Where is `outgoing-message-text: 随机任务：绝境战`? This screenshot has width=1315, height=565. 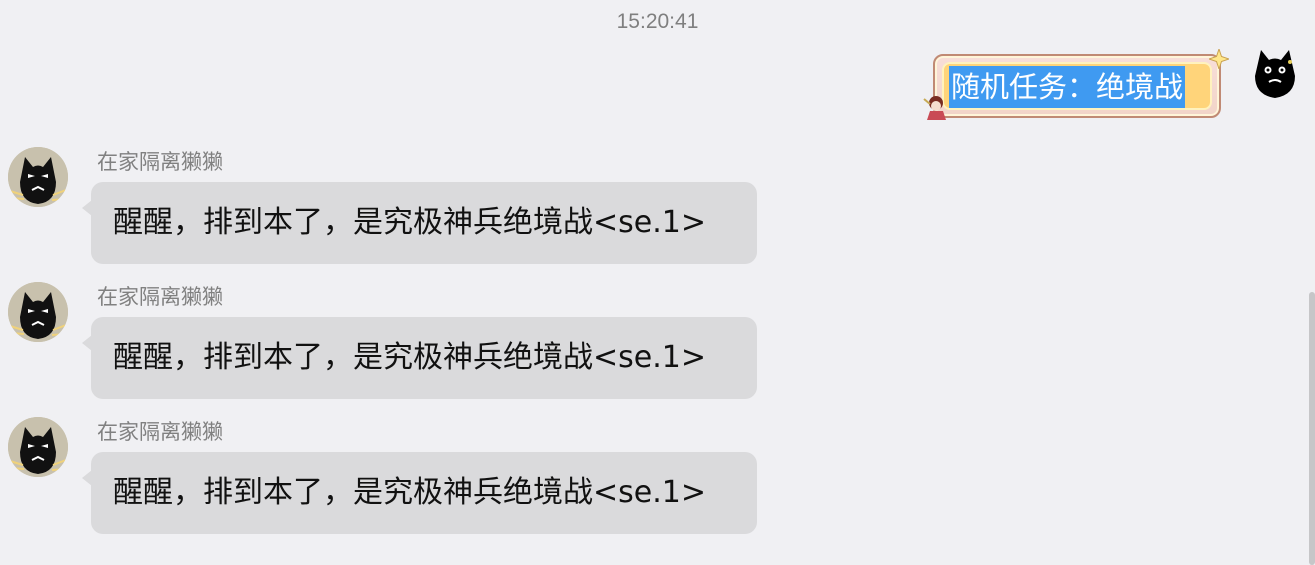 outgoing-message-text: 随机任务：绝境战 is located at coordinates (1067, 87).